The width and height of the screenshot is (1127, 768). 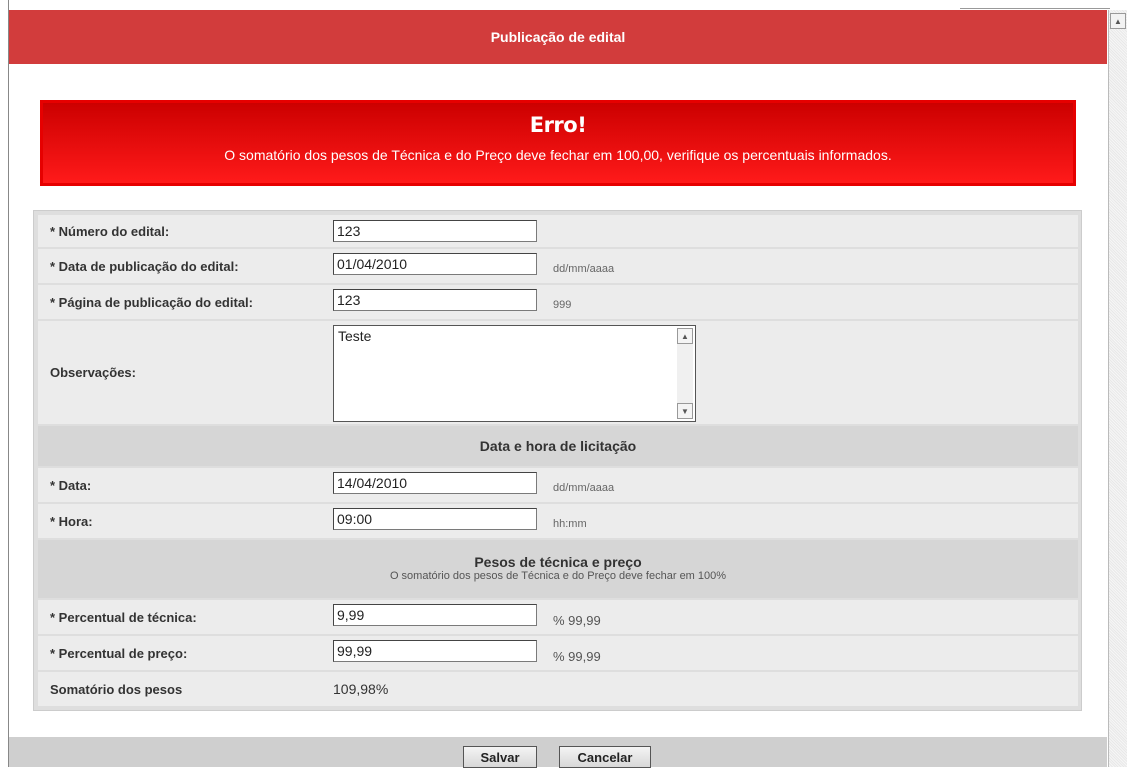 I want to click on section-licitacao: Data e hora de licitação, so click(x=558, y=446).